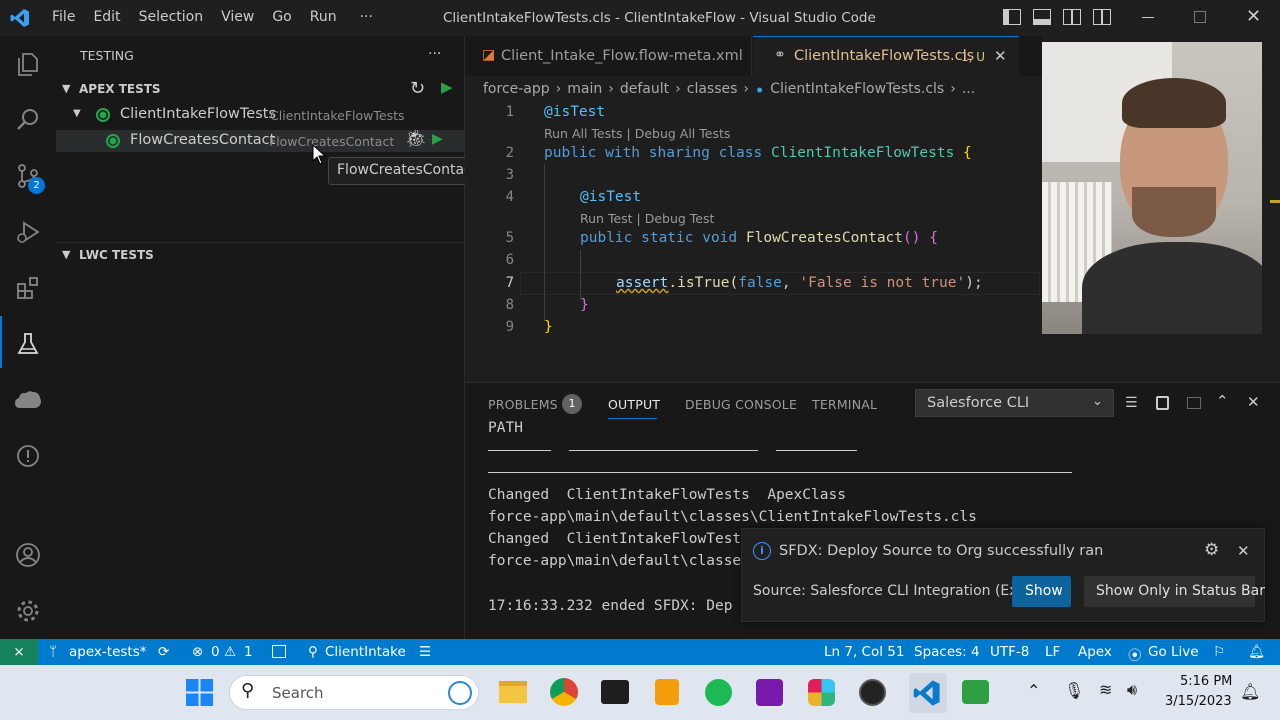 Image resolution: width=1280 pixels, height=720 pixels. What do you see at coordinates (1095, 652) in the screenshot?
I see `language-mode: Apex` at bounding box center [1095, 652].